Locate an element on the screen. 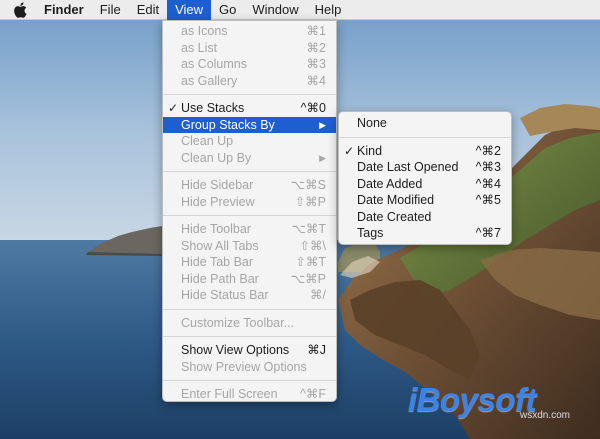 Image resolution: width=600 pixels, height=439 pixels. menu-item-label: None is located at coordinates (372, 123).